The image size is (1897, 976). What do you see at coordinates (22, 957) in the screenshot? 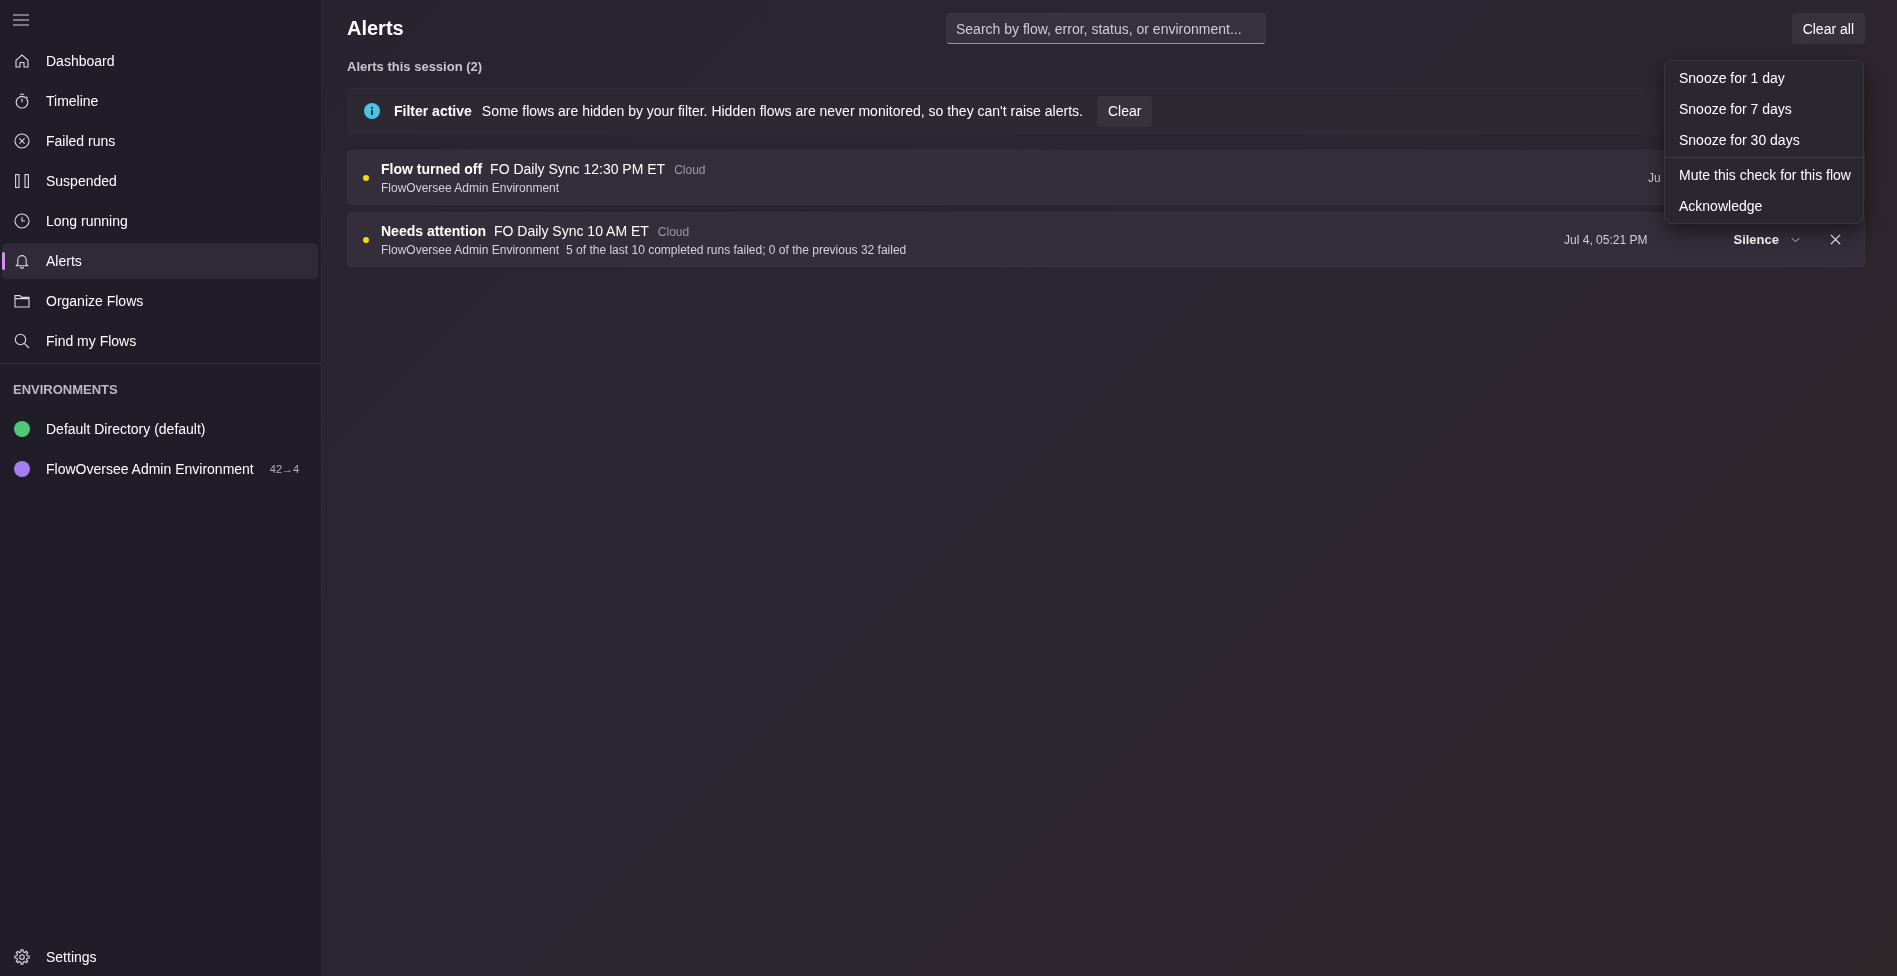
I see `settings-icon` at bounding box center [22, 957].